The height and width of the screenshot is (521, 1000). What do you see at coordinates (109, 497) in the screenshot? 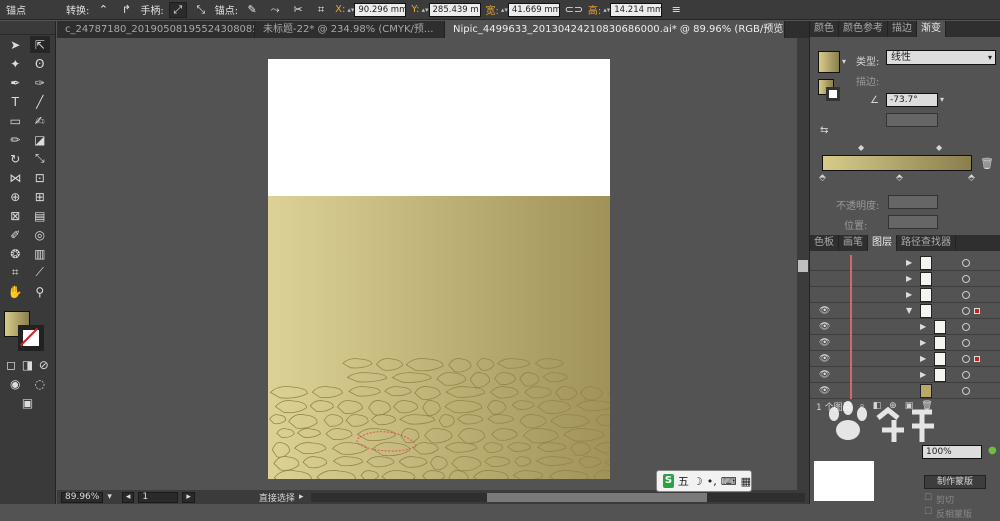
I see `zoom-dropdown-icon: ▾` at bounding box center [109, 497].